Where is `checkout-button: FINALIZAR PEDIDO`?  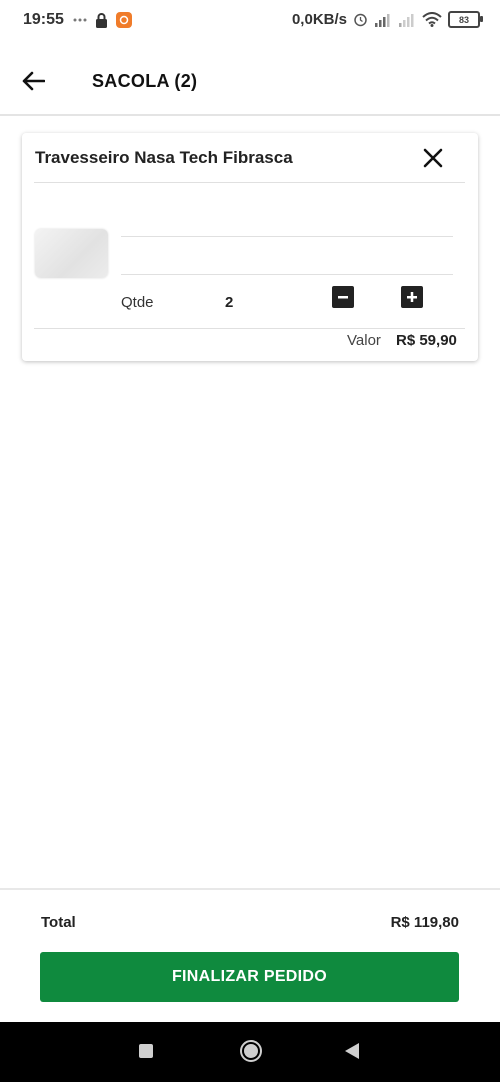 checkout-button: FINALIZAR PEDIDO is located at coordinates (249, 977).